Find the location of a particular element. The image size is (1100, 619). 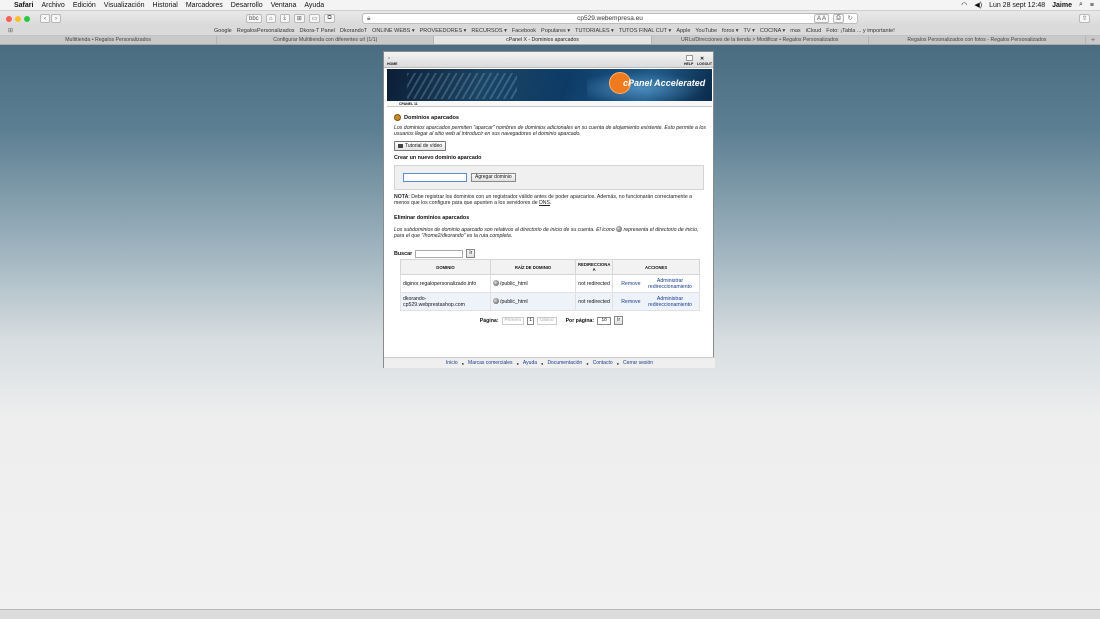

share-icon: ⇧ is located at coordinates (1084, 18).